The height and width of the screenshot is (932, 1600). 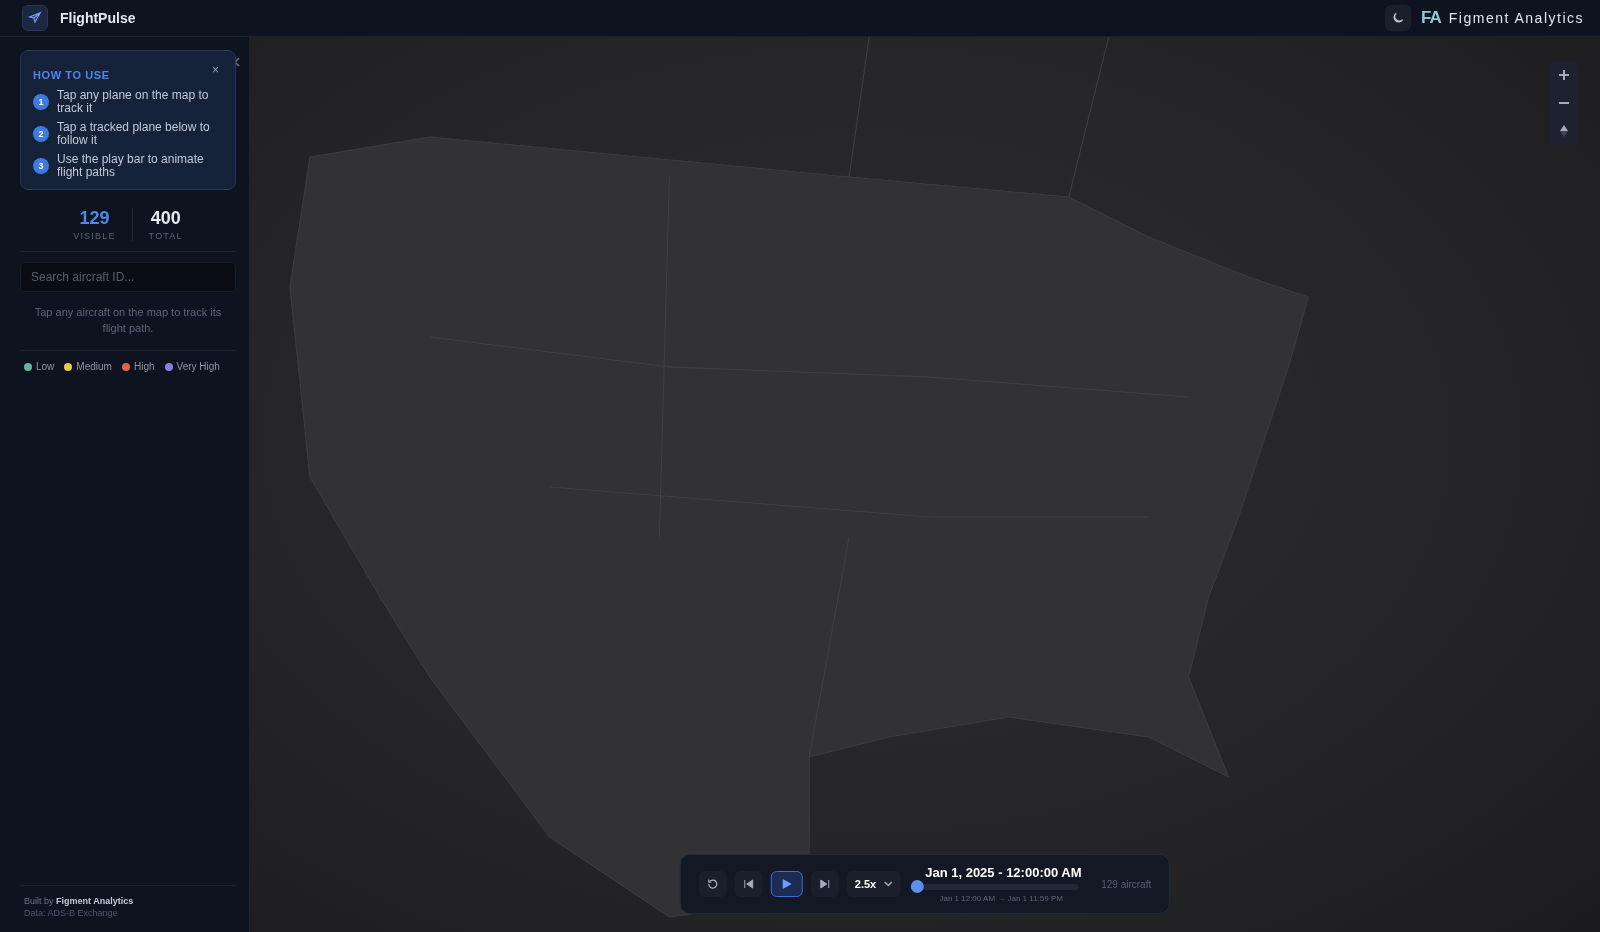 I want to click on skip-forward-button, so click(x=824, y=884).